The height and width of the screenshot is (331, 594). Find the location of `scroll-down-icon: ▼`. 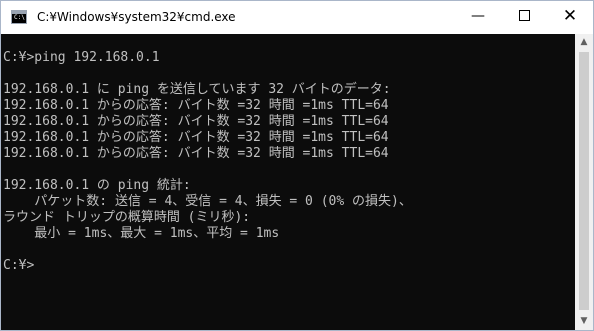

scroll-down-icon: ▼ is located at coordinates (584, 321).